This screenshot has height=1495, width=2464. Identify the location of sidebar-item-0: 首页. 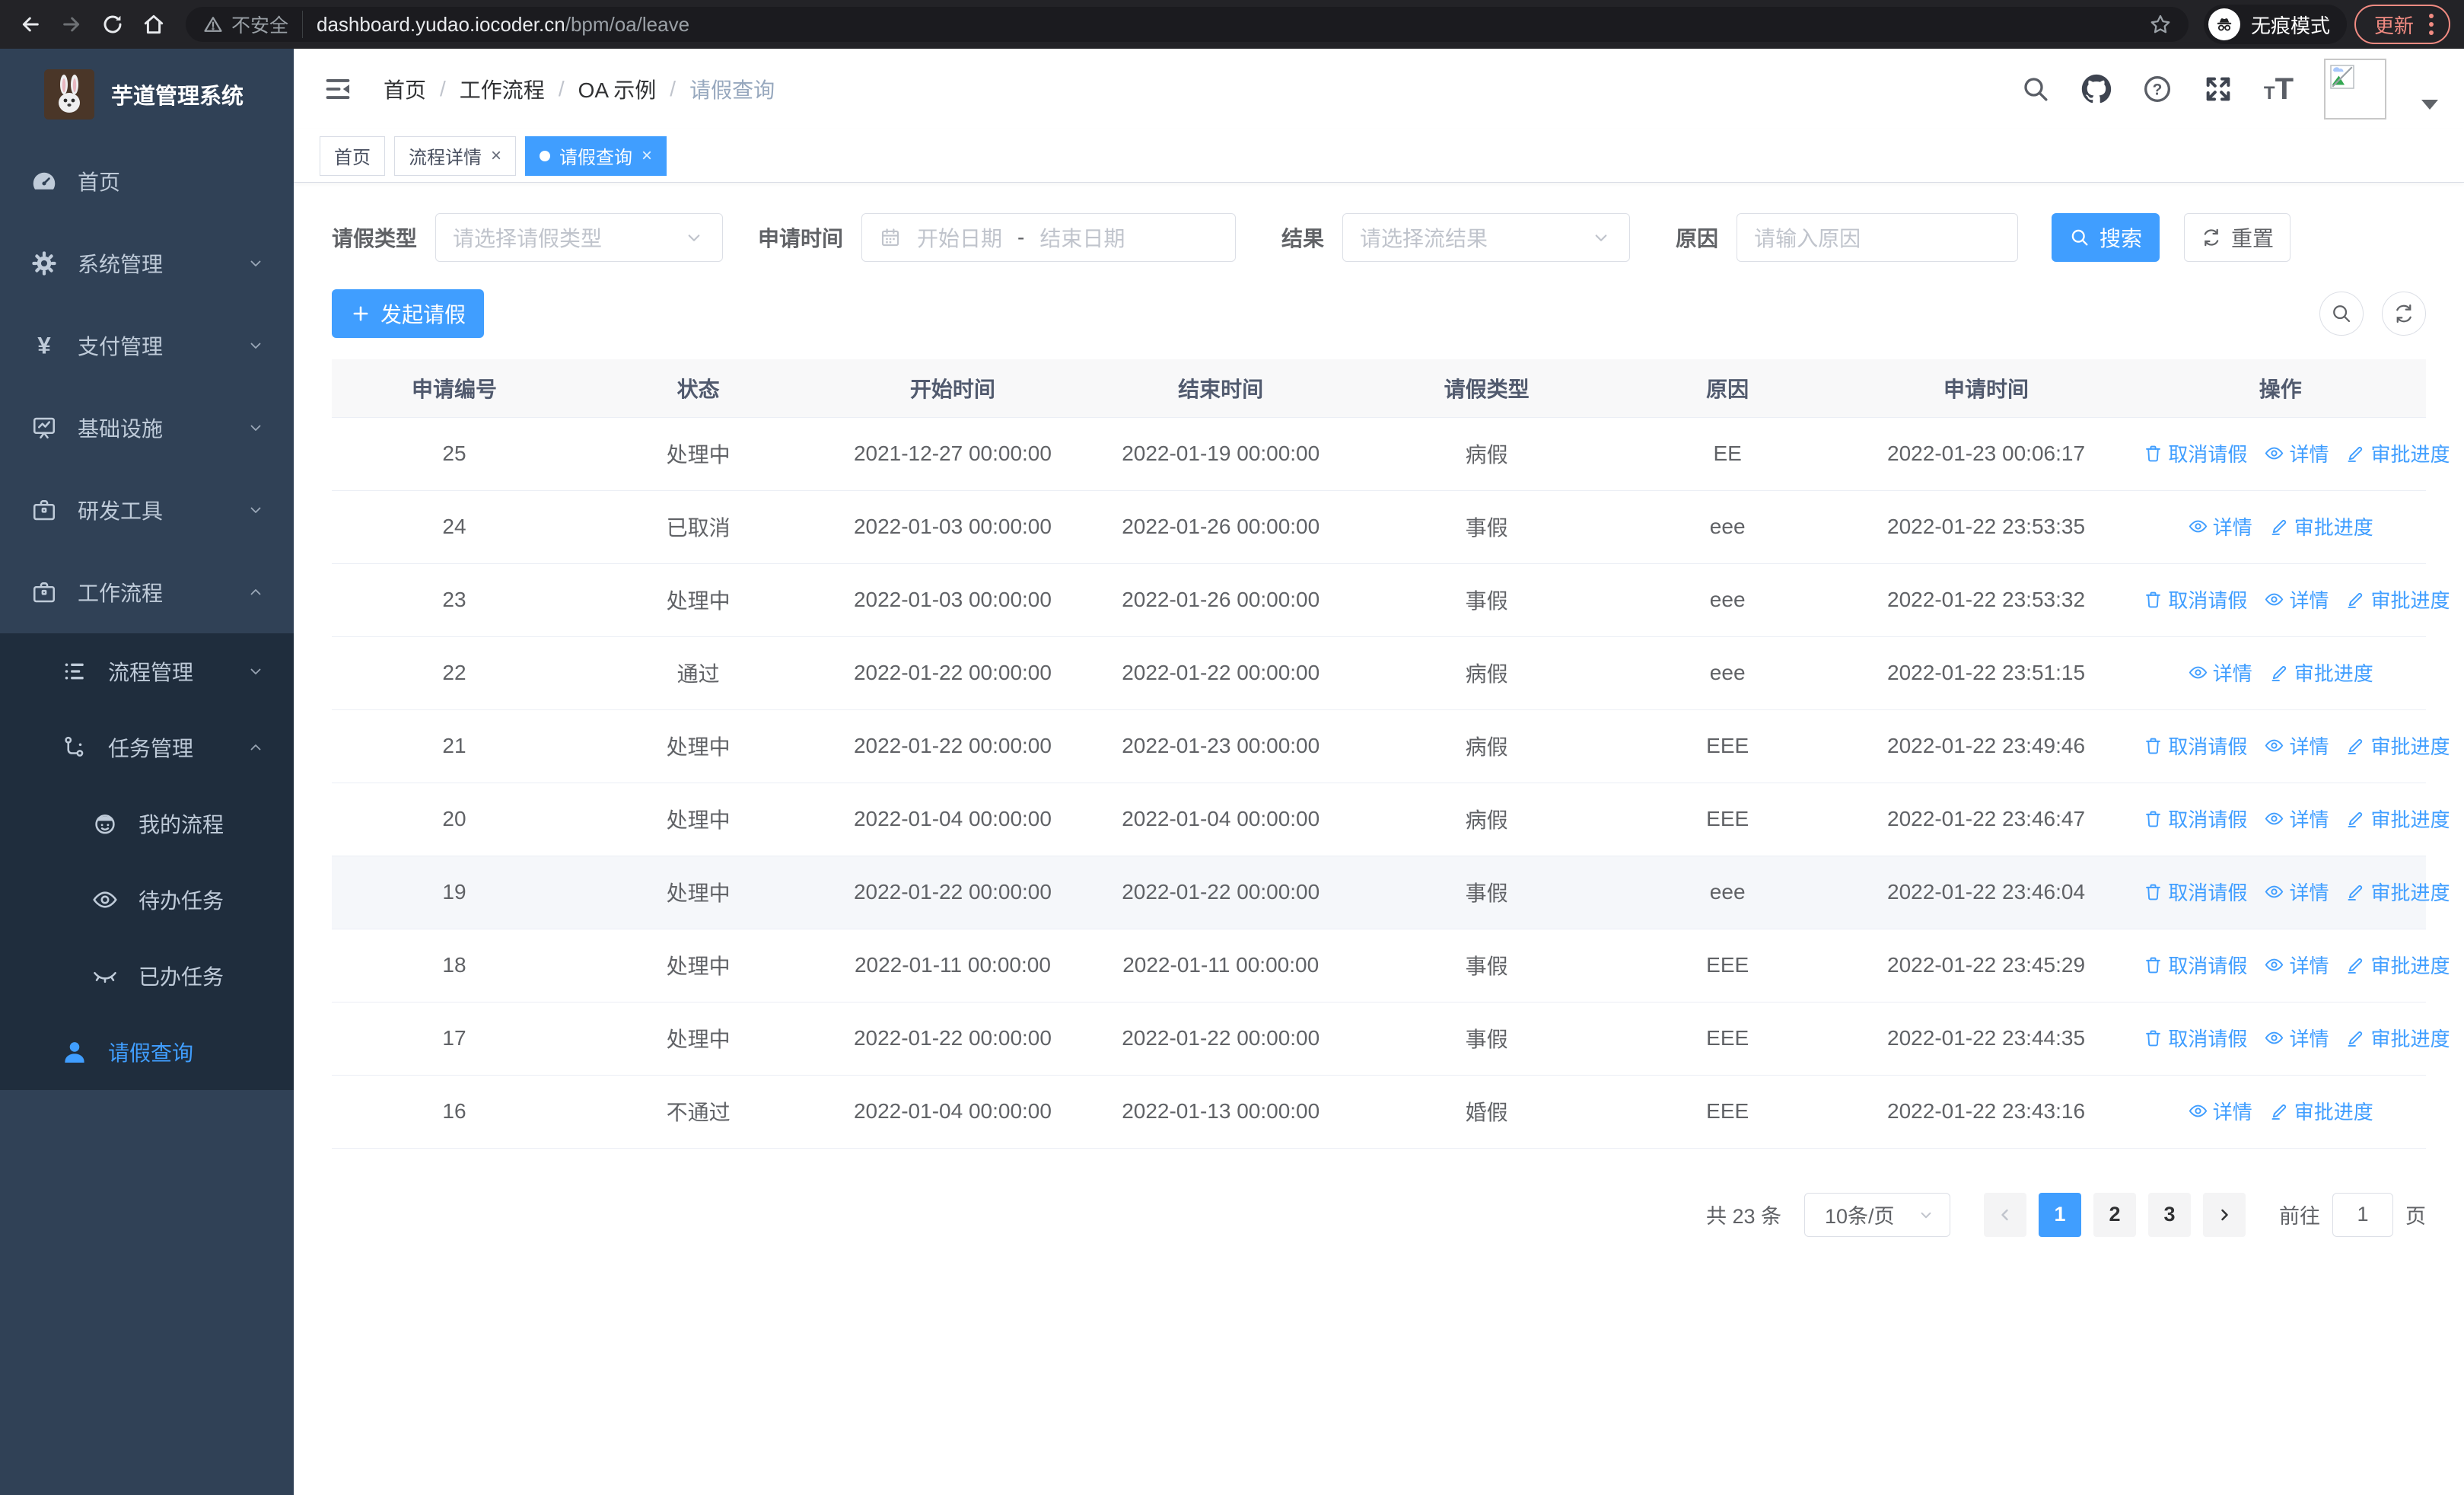
(147, 181).